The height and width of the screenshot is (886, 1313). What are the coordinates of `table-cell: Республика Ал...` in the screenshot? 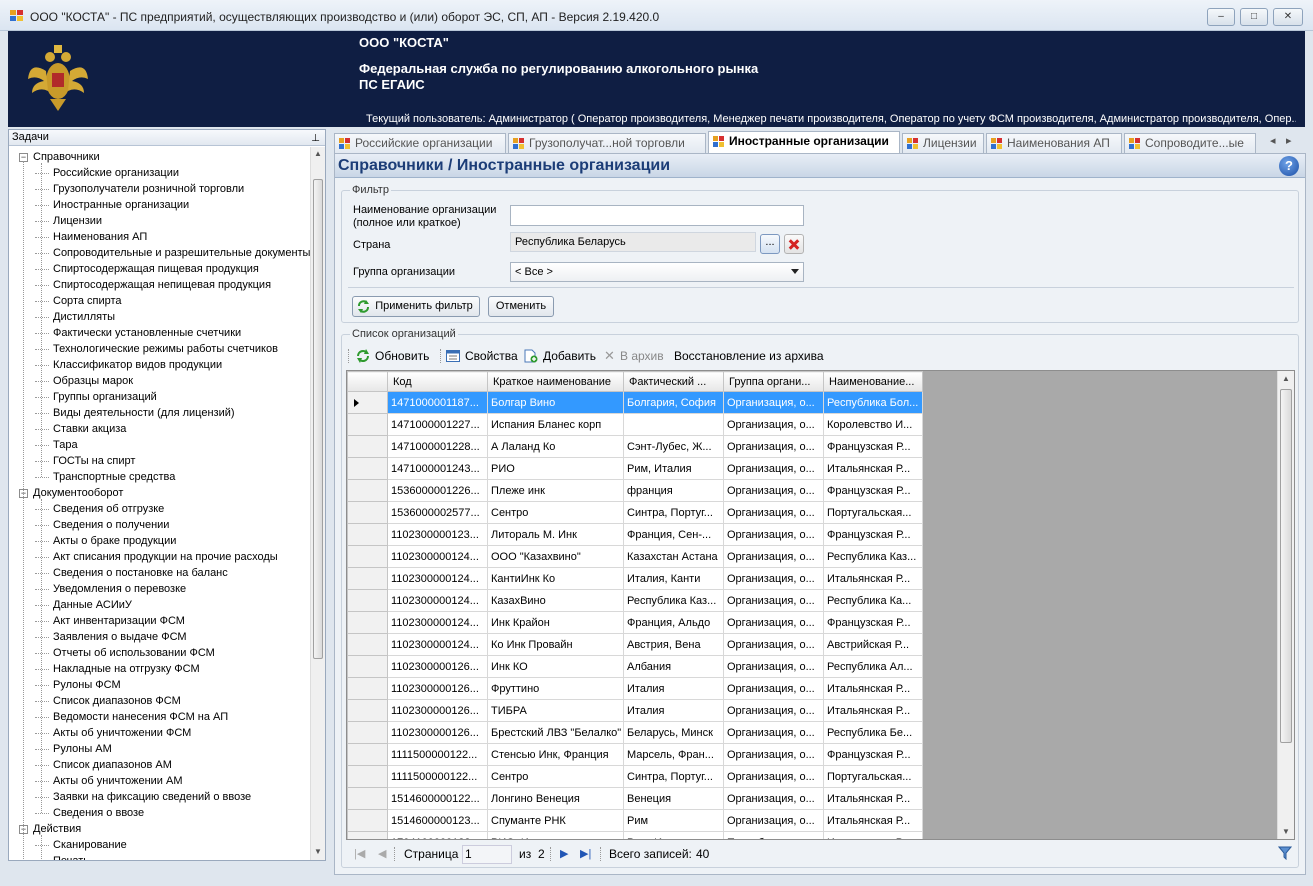 It's located at (873, 666).